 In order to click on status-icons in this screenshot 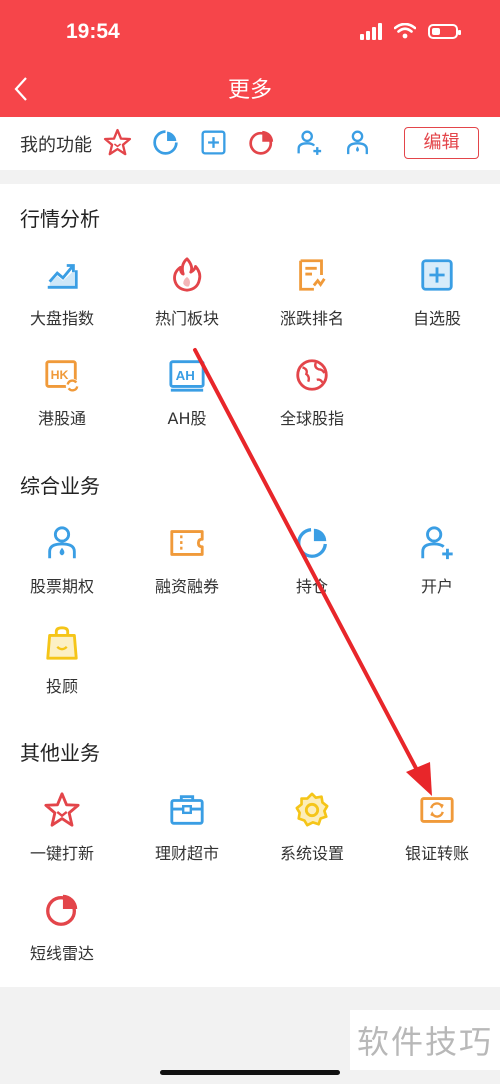, I will do `click(410, 31)`.